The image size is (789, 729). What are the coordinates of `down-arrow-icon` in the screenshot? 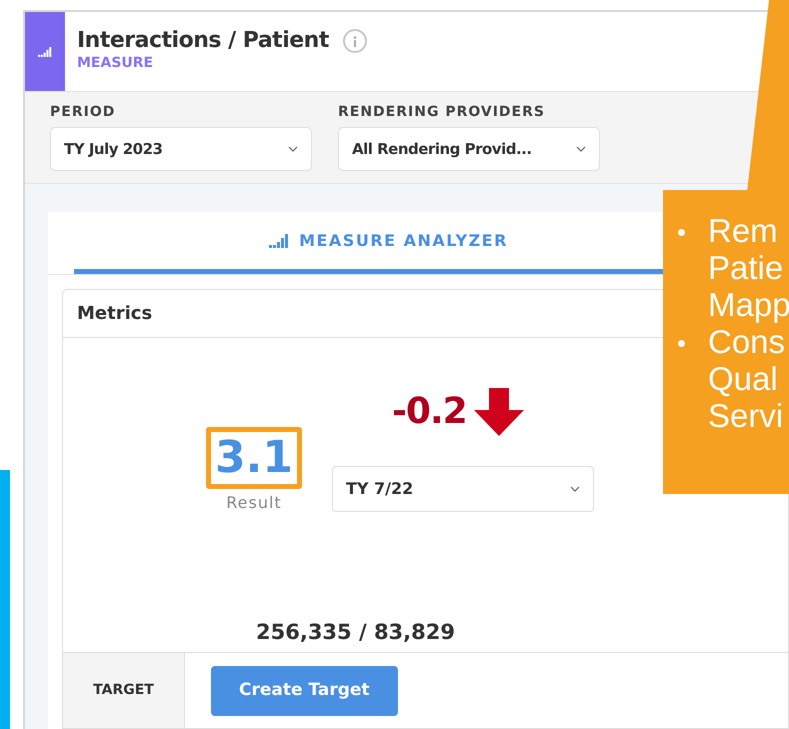 It's located at (498, 412).